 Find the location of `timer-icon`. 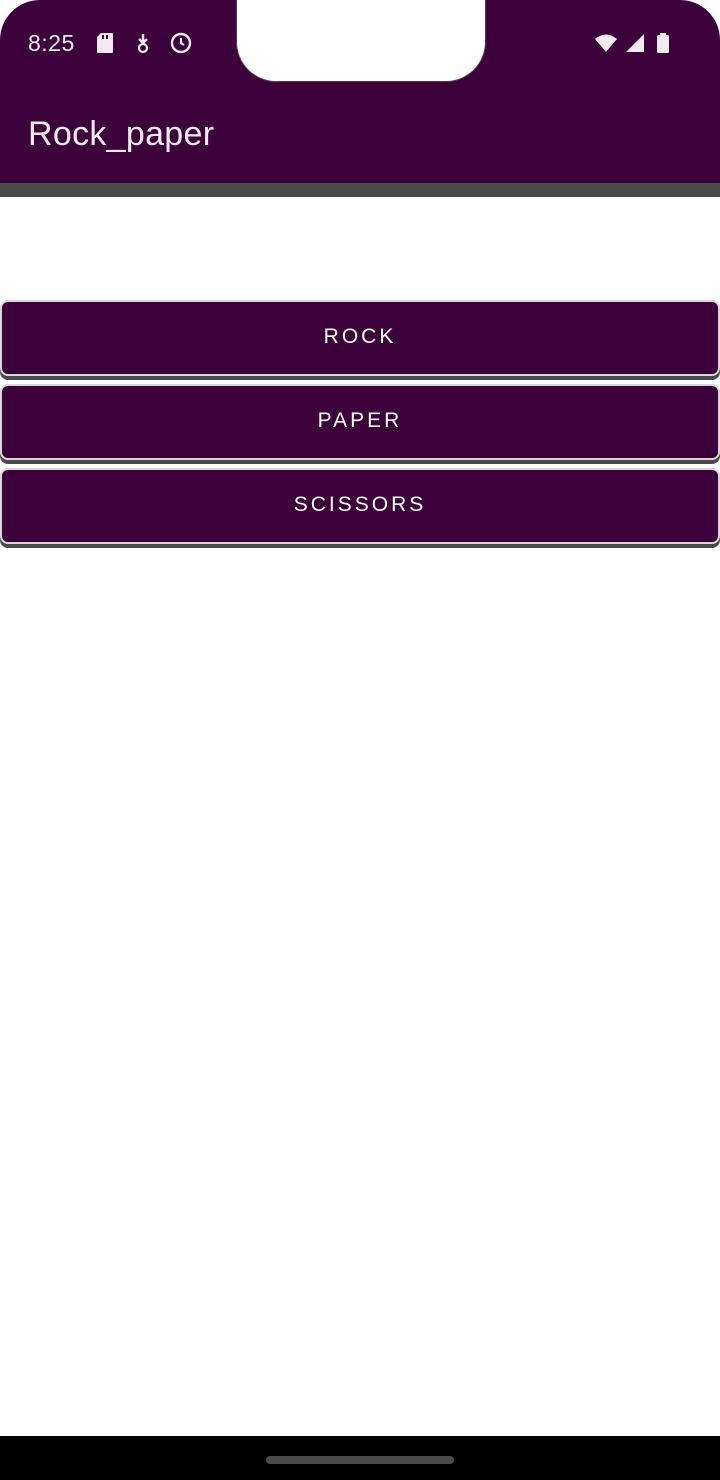

timer-icon is located at coordinates (181, 45).